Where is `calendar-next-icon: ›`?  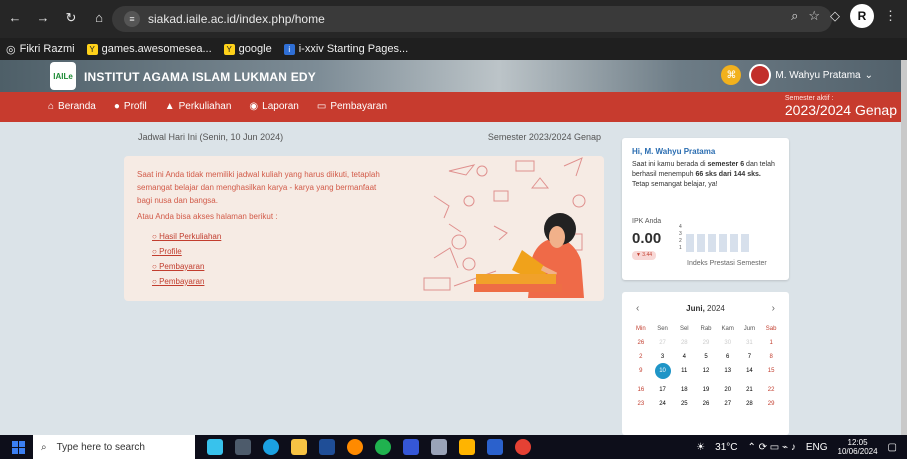 calendar-next-icon: › is located at coordinates (773, 308).